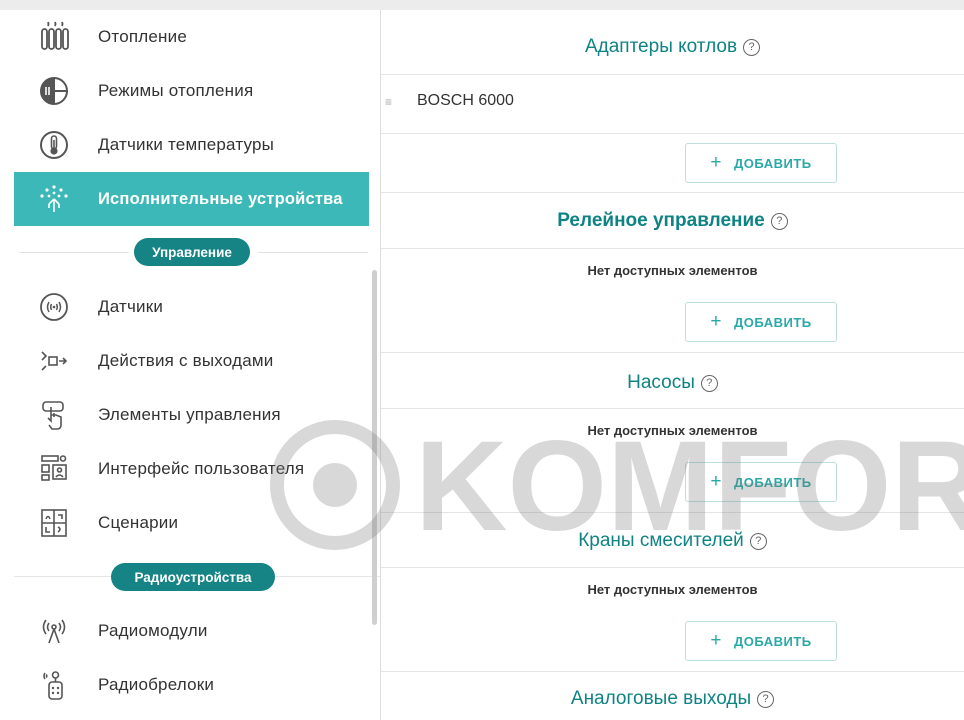  Describe the element at coordinates (191, 37) in the screenshot. I see `sidebar-item-heating: Отопление` at that location.